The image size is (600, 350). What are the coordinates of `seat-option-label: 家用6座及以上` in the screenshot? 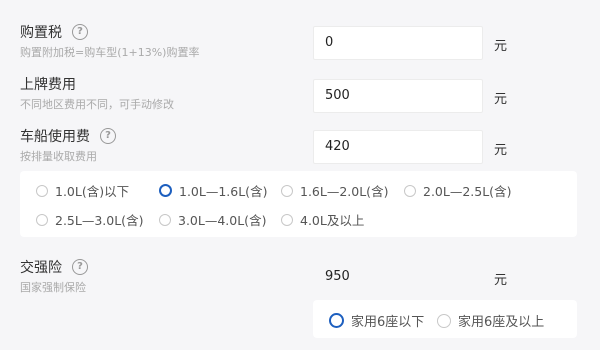 It's located at (501, 322).